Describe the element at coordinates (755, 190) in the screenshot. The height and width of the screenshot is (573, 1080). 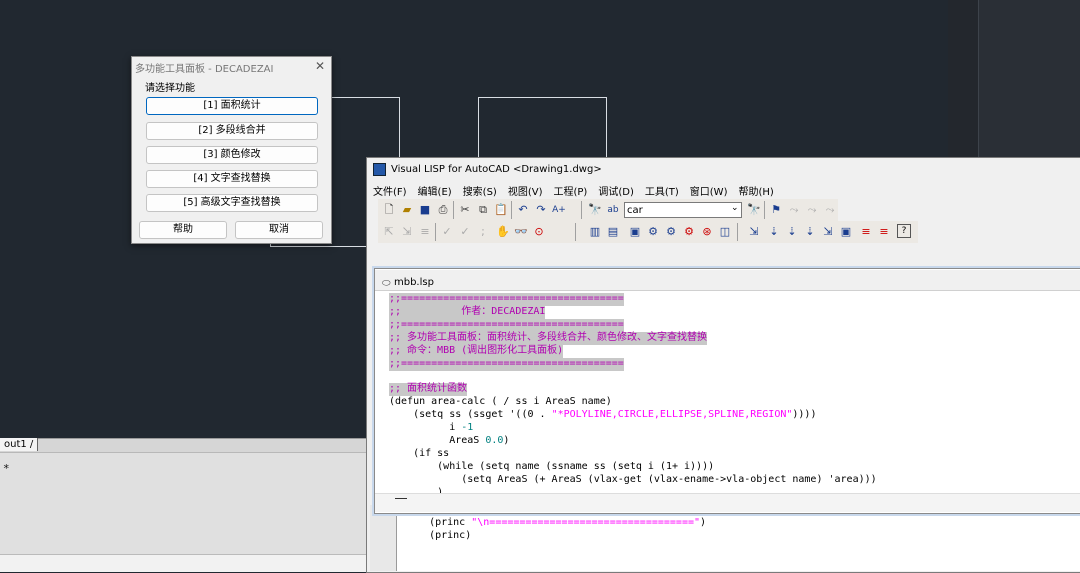
I see `menu-help: 帮助(H)` at that location.